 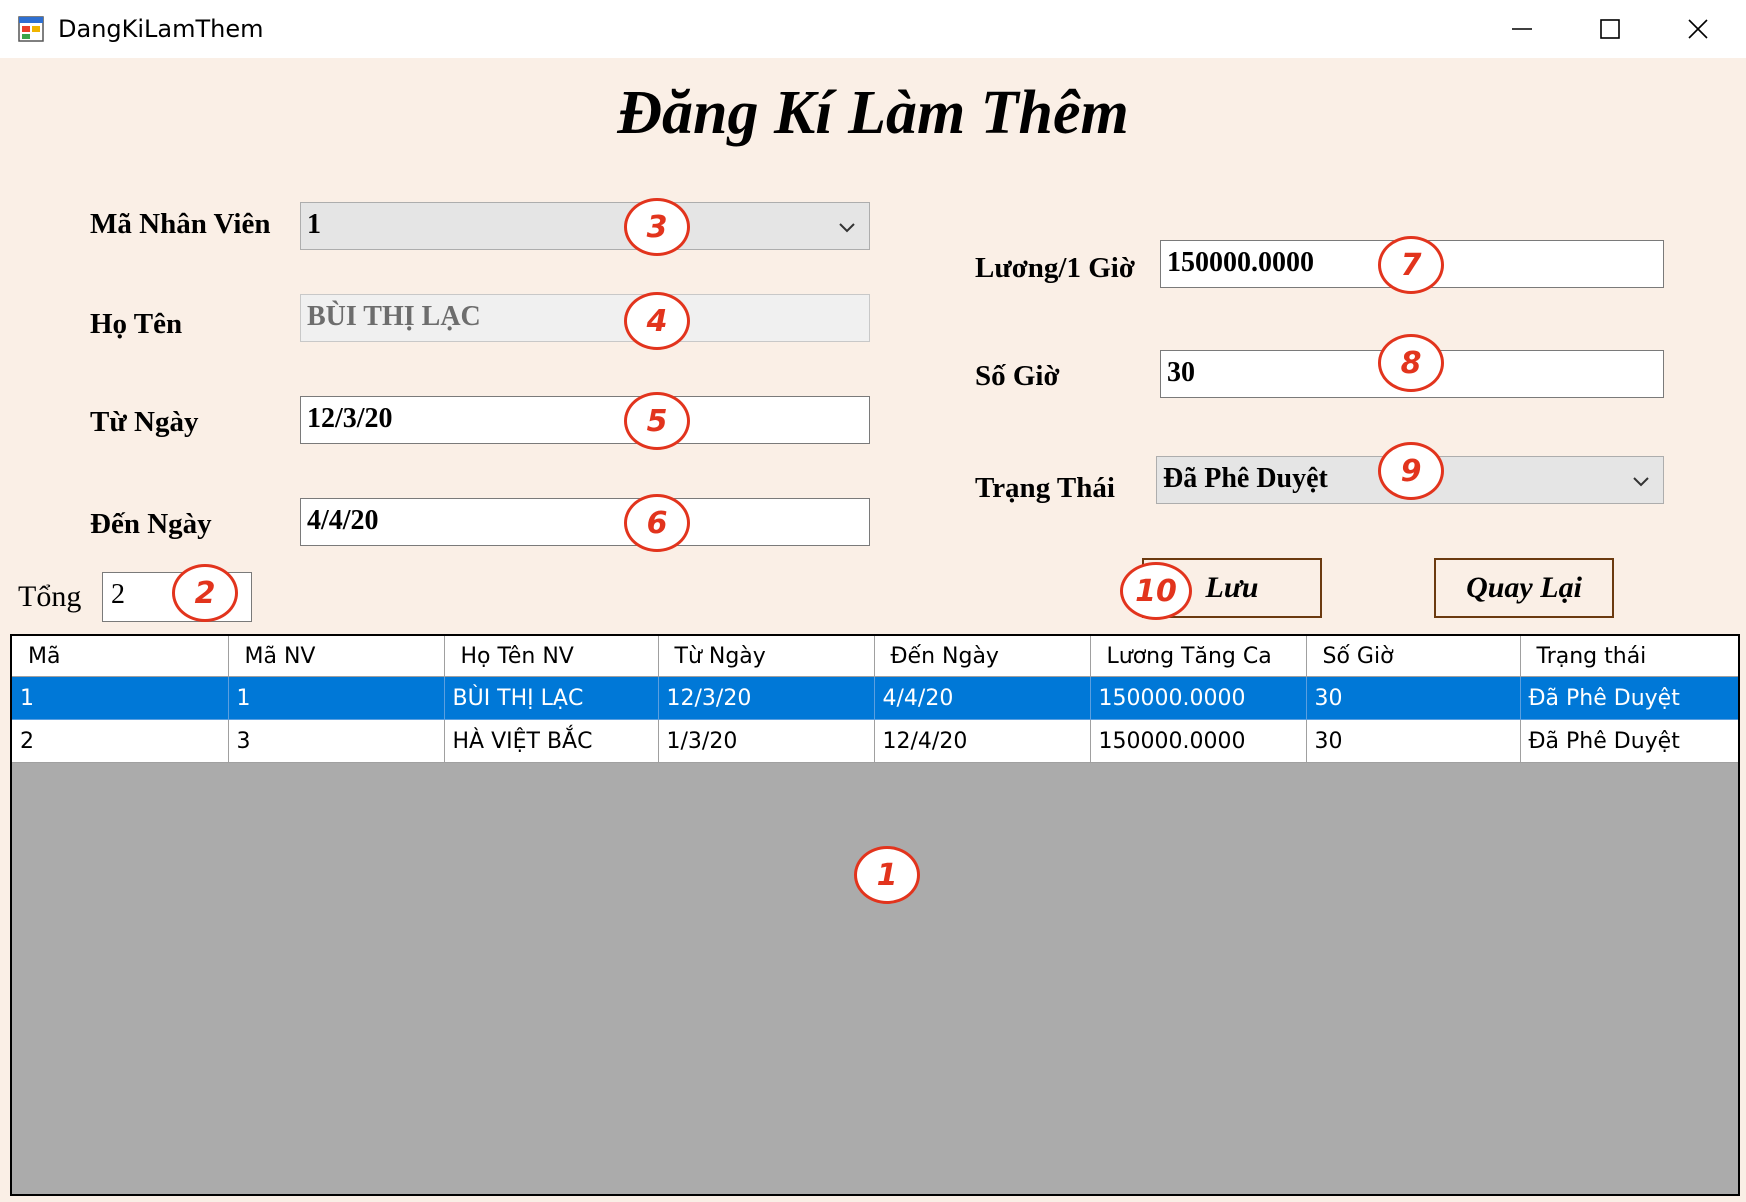 I want to click on status-value: Đã Phê Duyệt, so click(x=1245, y=478).